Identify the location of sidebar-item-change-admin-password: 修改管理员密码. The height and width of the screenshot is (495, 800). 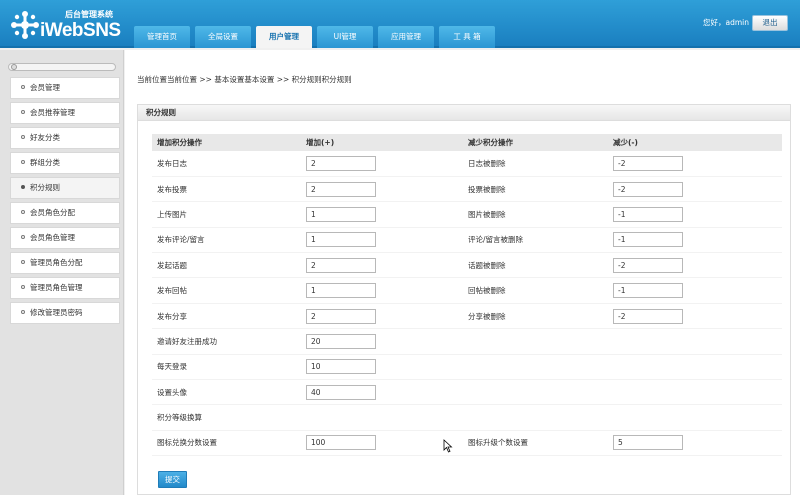
(65, 313).